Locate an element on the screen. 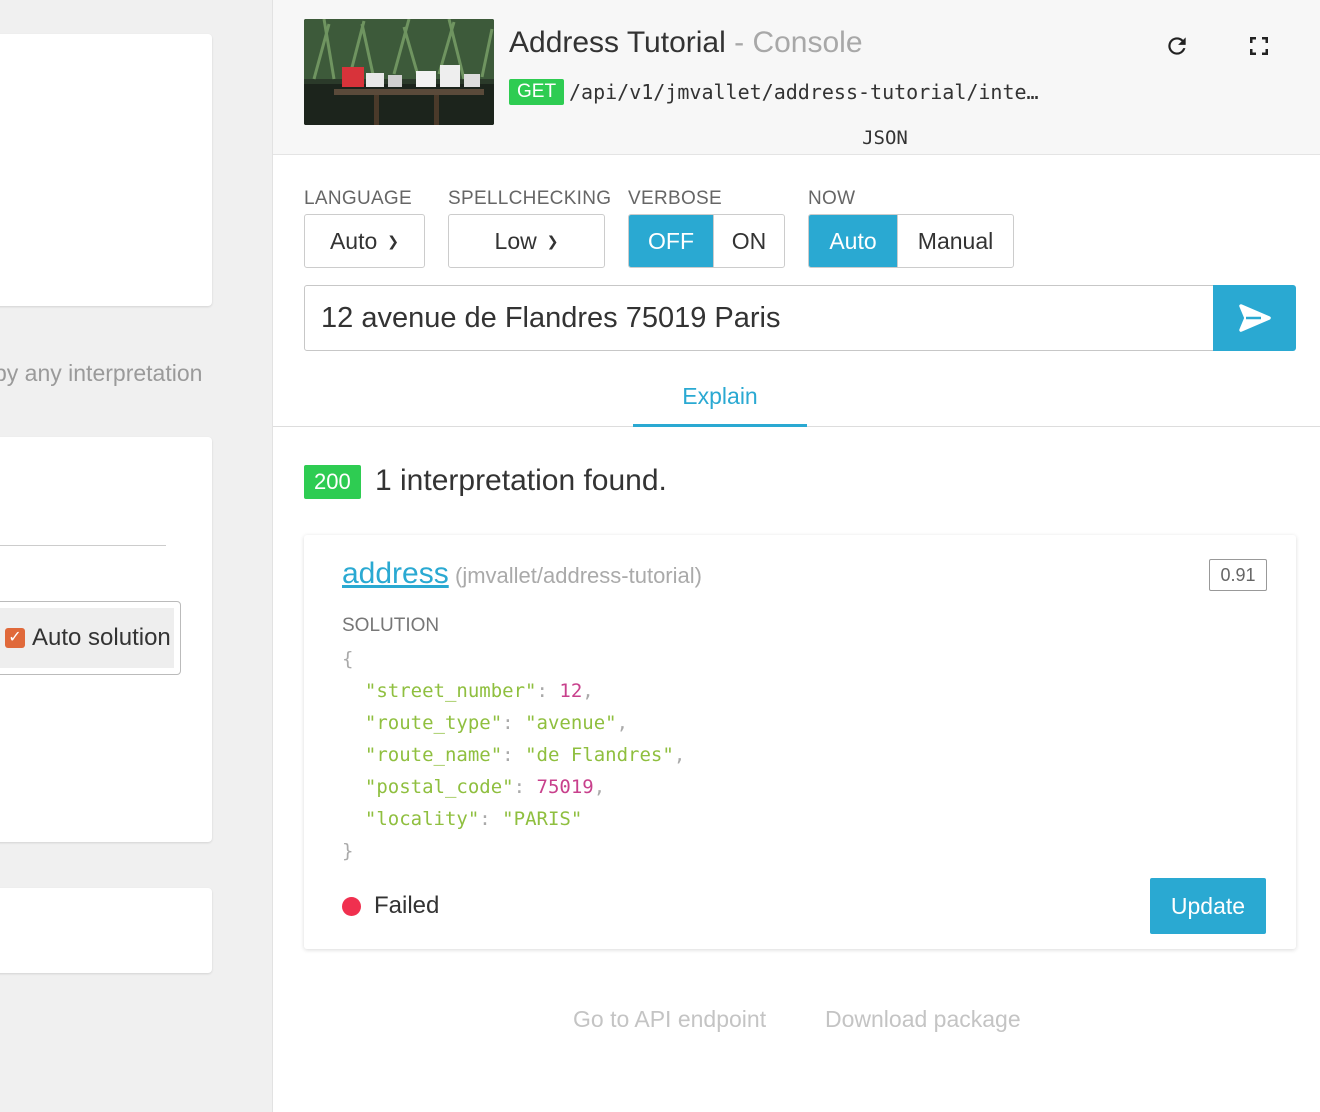 The height and width of the screenshot is (1112, 1320). auto-solution-toggle: ✓ Auto solution is located at coordinates (90, 638).